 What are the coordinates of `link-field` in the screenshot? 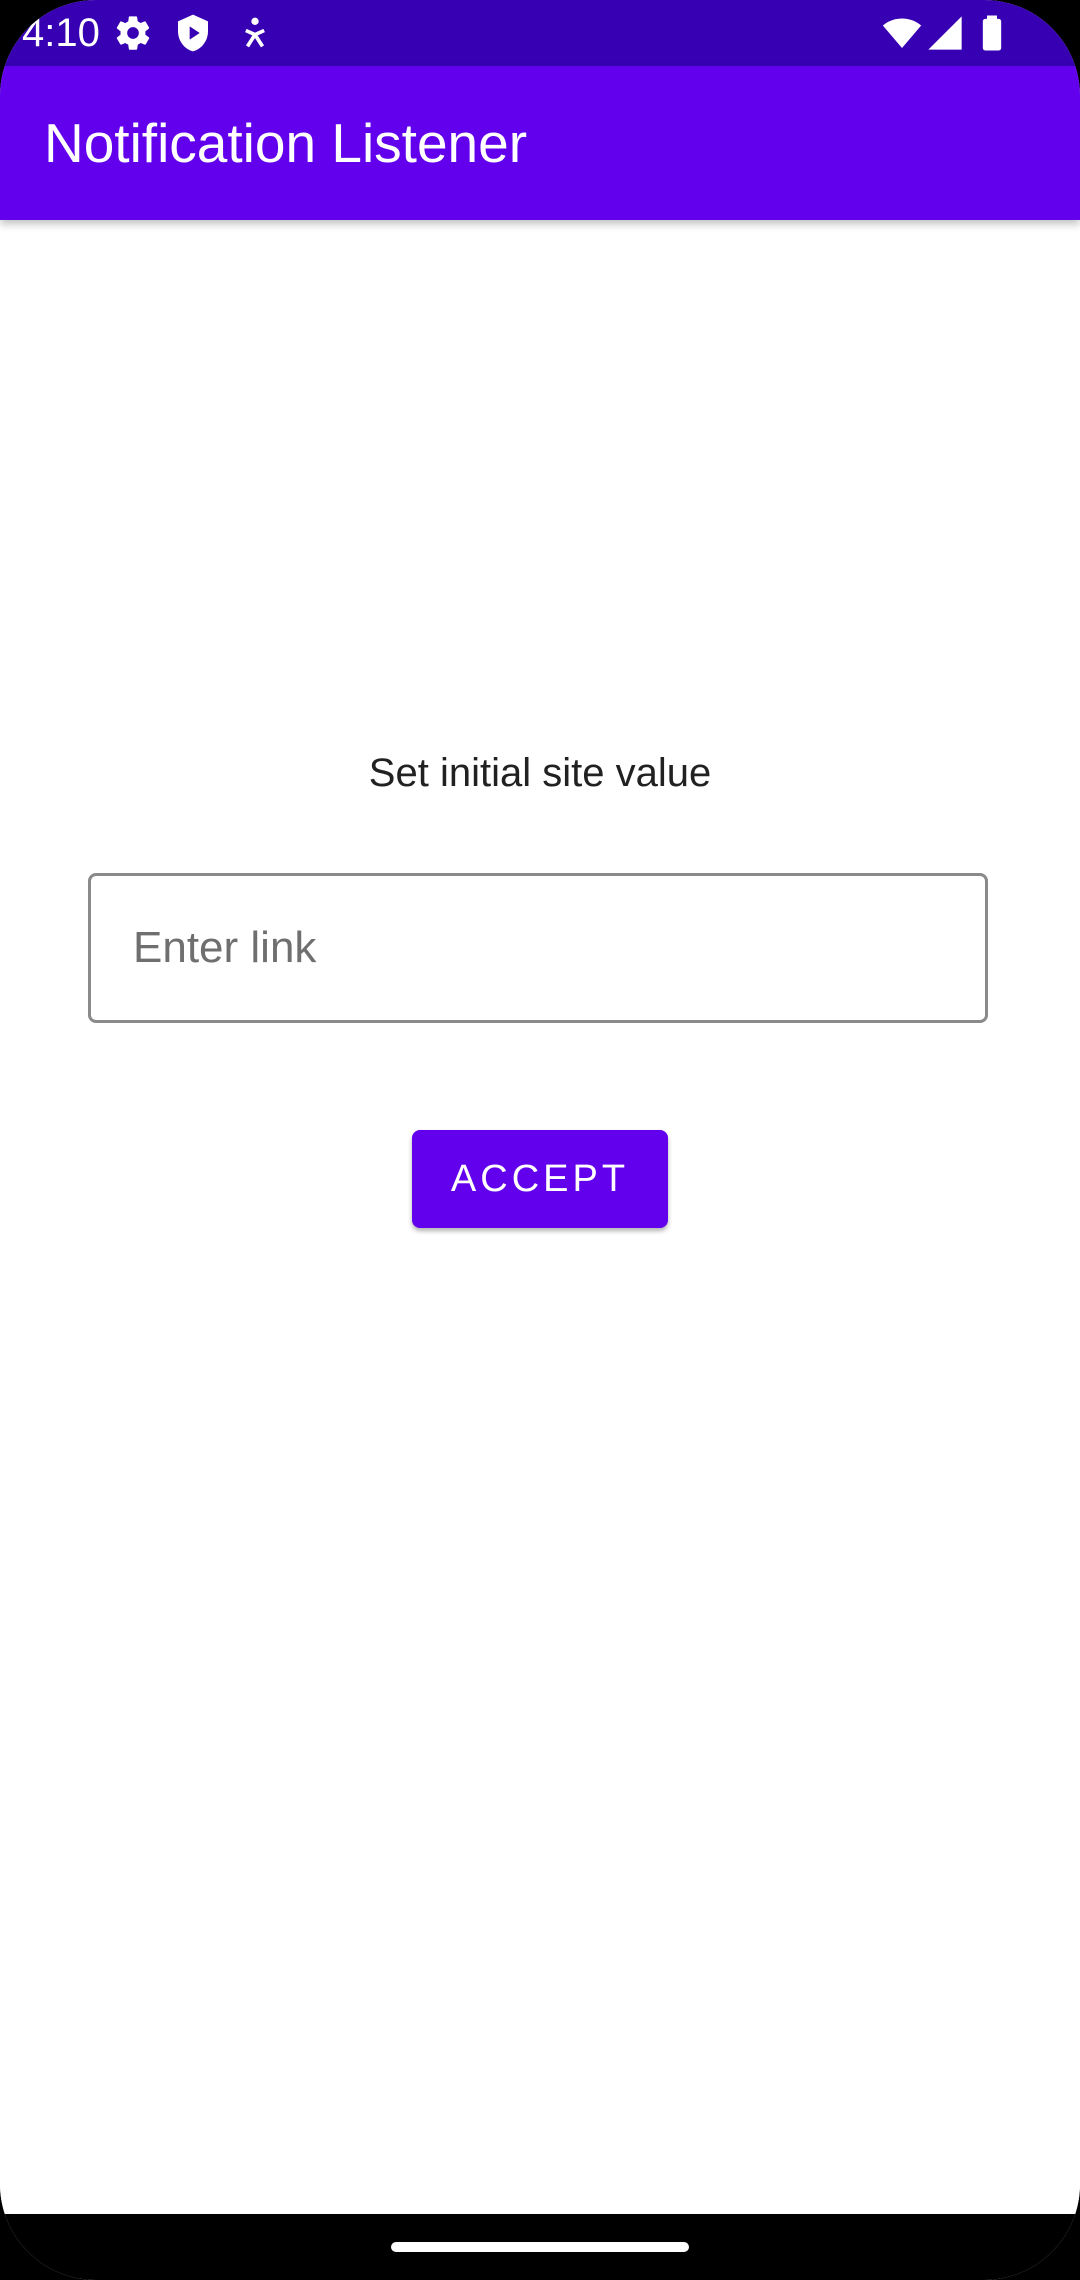 It's located at (538, 948).